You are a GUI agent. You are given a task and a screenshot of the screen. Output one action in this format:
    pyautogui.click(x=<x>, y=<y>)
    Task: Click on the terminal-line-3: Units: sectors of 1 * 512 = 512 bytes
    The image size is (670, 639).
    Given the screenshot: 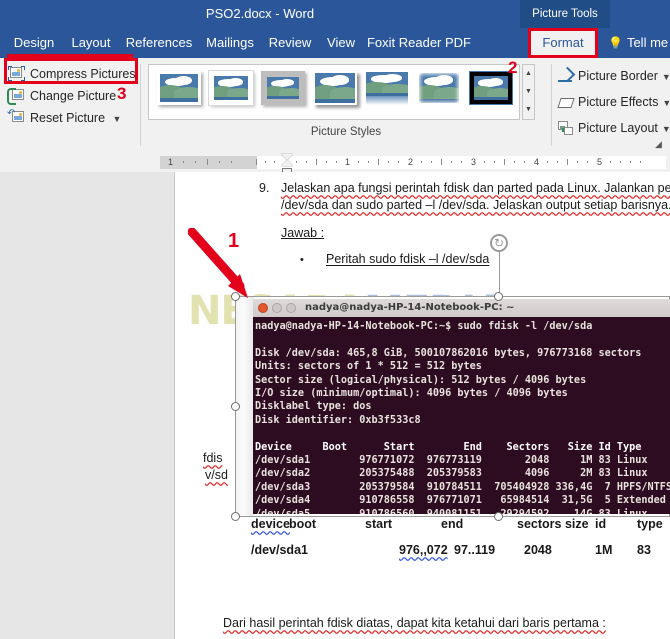 What is the action you would take?
    pyautogui.click(x=368, y=367)
    